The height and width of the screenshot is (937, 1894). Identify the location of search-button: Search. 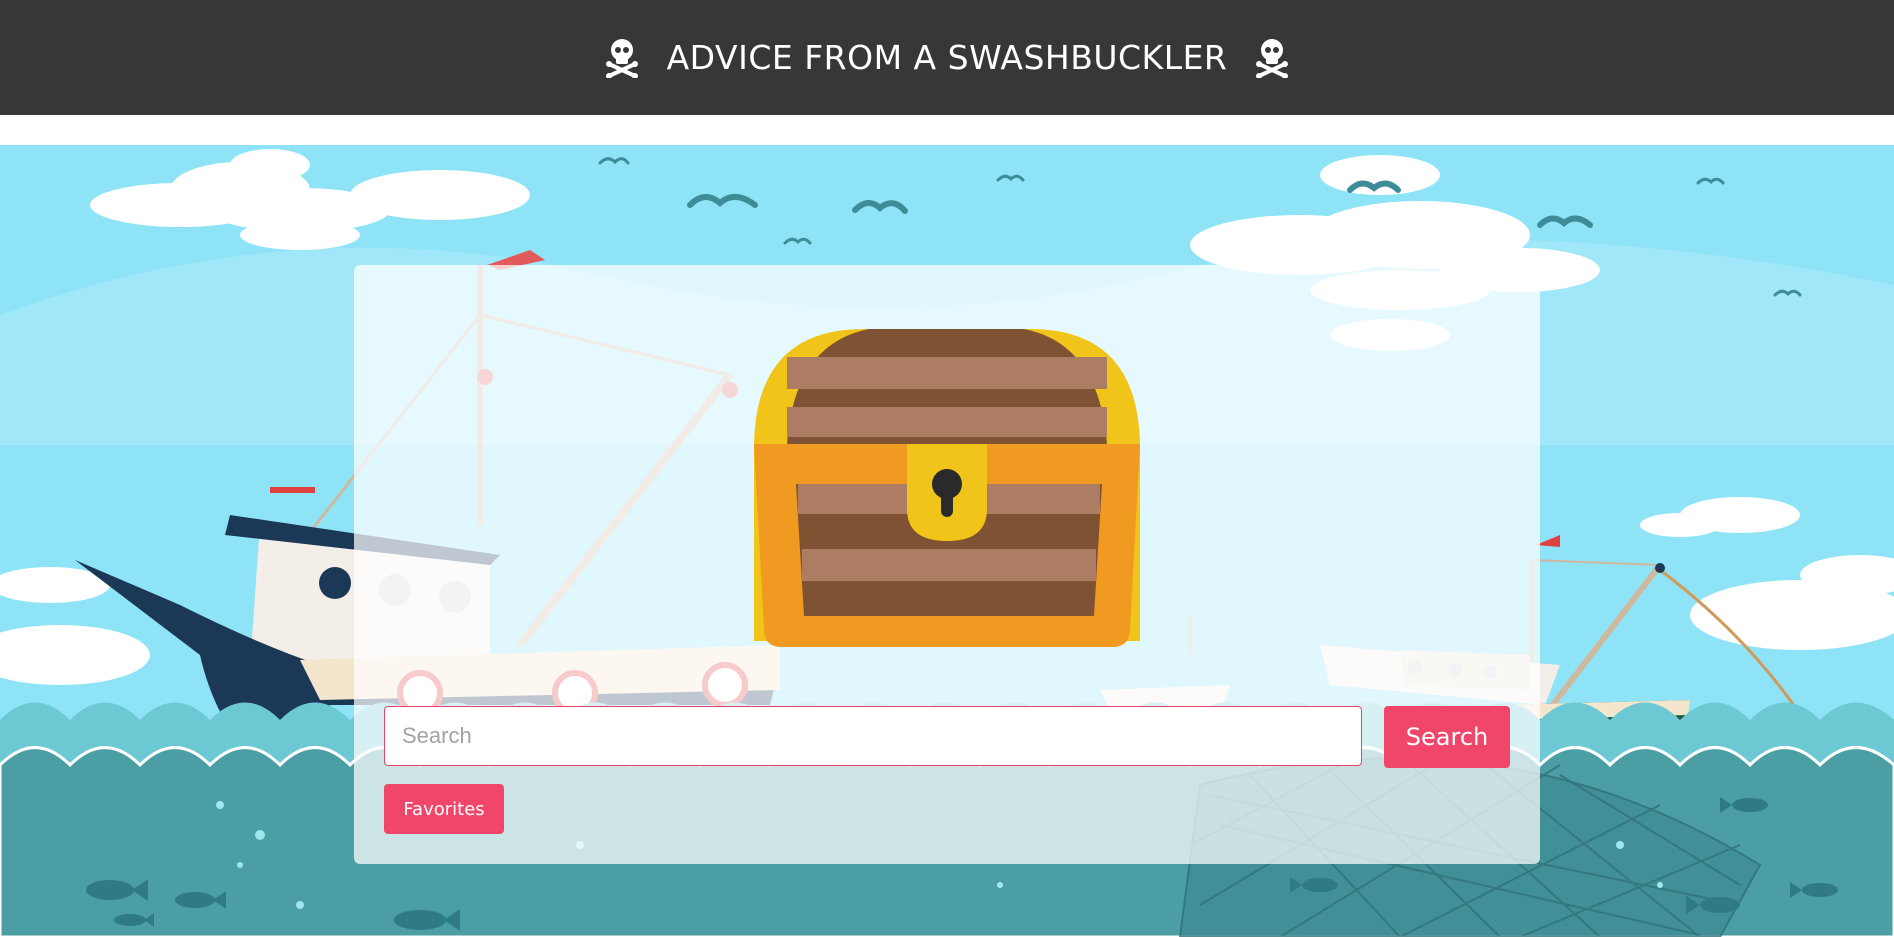
(1447, 737).